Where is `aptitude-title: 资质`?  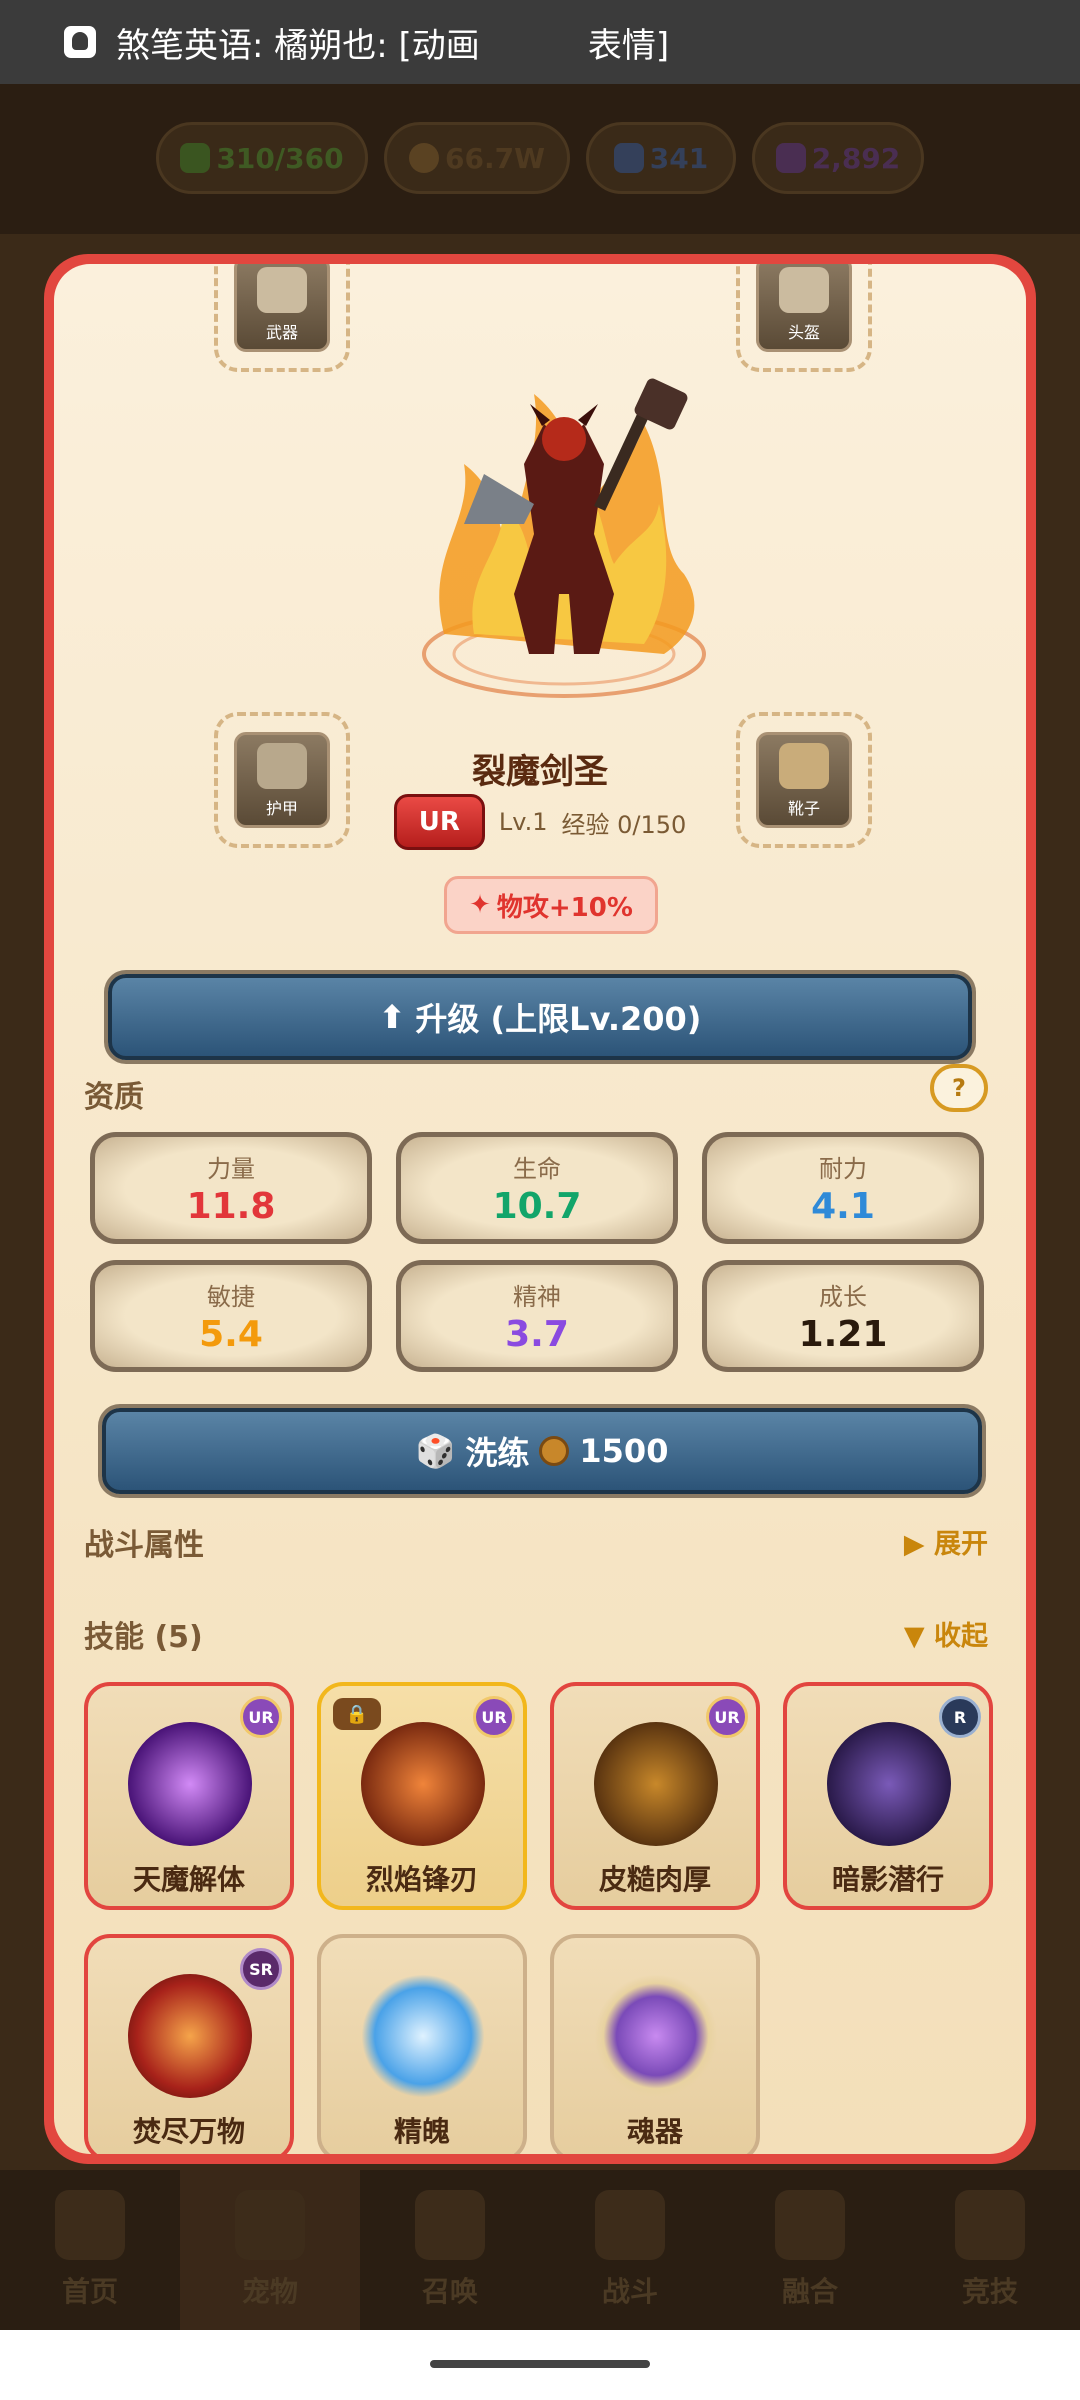 aptitude-title: 资质 is located at coordinates (114, 1097).